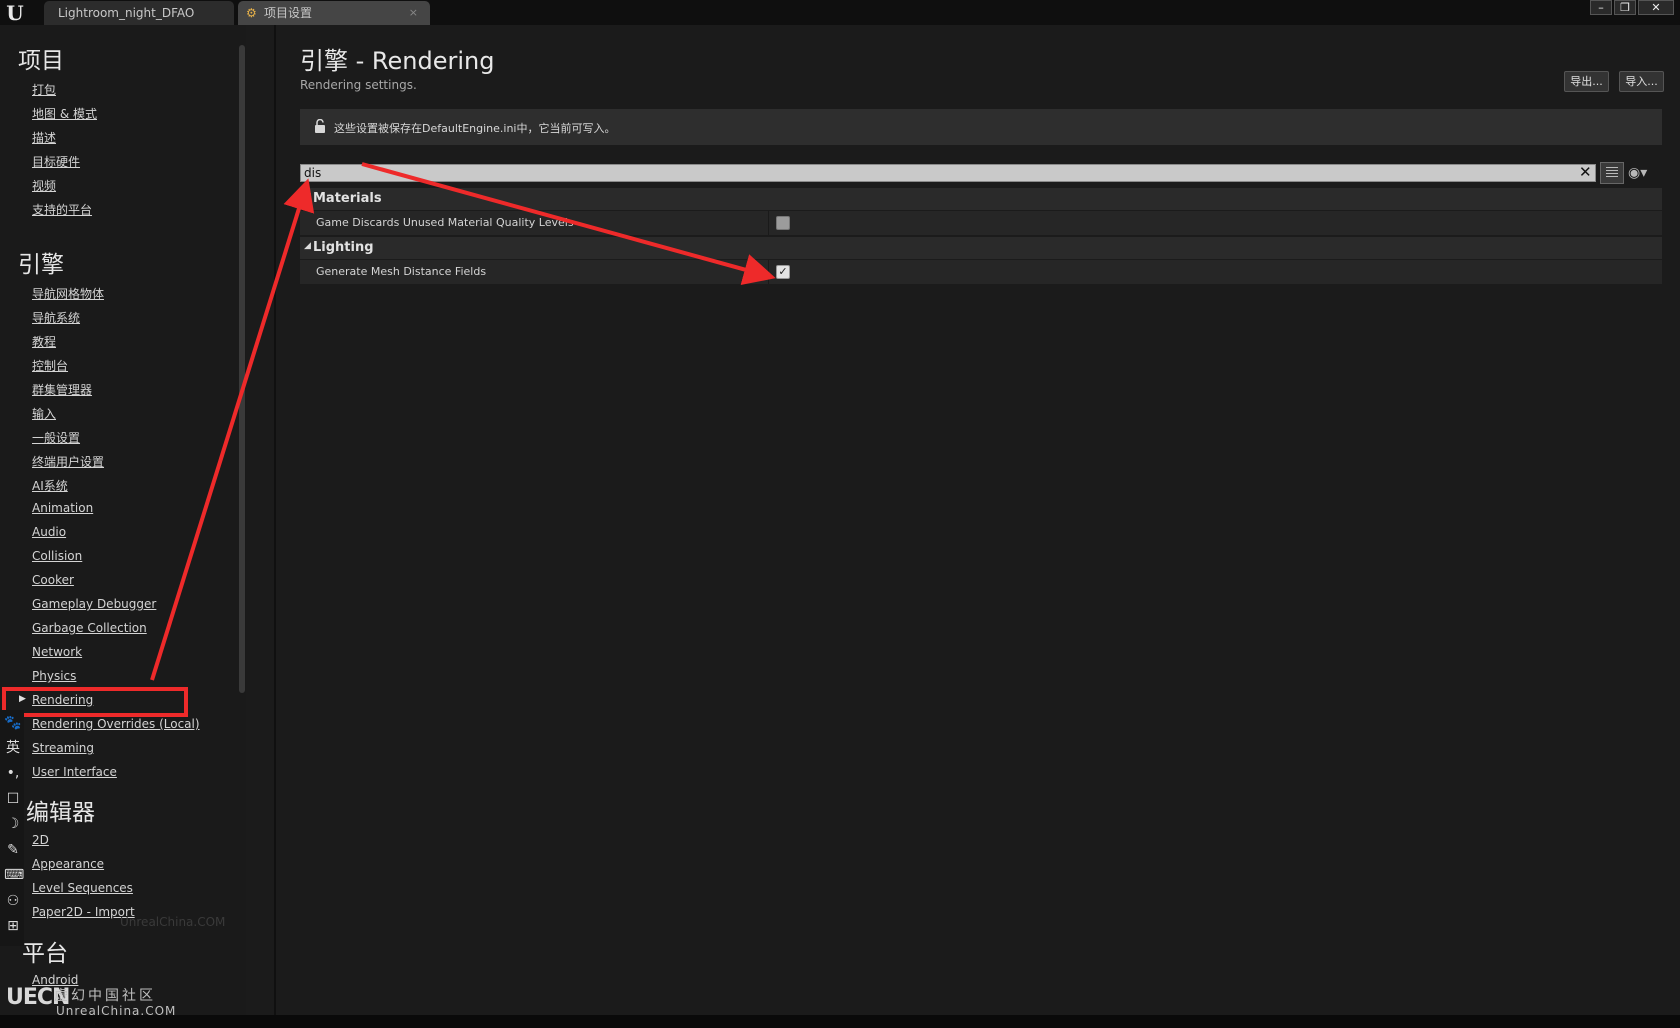 The width and height of the screenshot is (1680, 1028). Describe the element at coordinates (13, 901) in the screenshot. I see `user-icon: ⚇` at that location.